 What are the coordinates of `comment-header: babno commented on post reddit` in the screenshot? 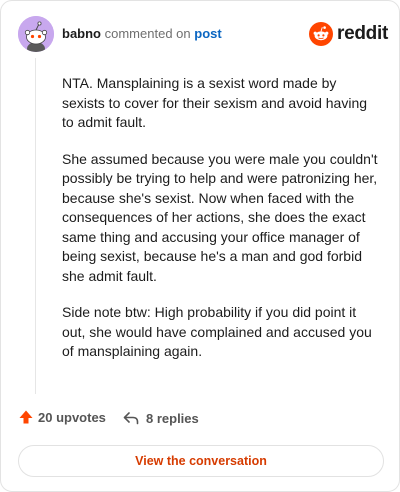 It's located at (203, 34).